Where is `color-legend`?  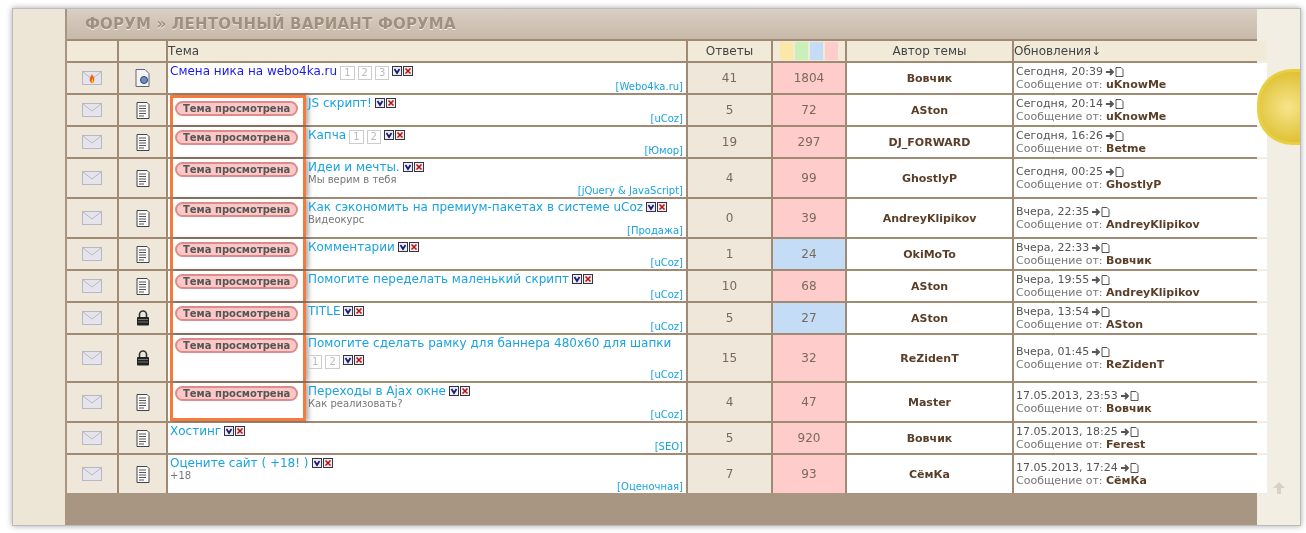 color-legend is located at coordinates (809, 51).